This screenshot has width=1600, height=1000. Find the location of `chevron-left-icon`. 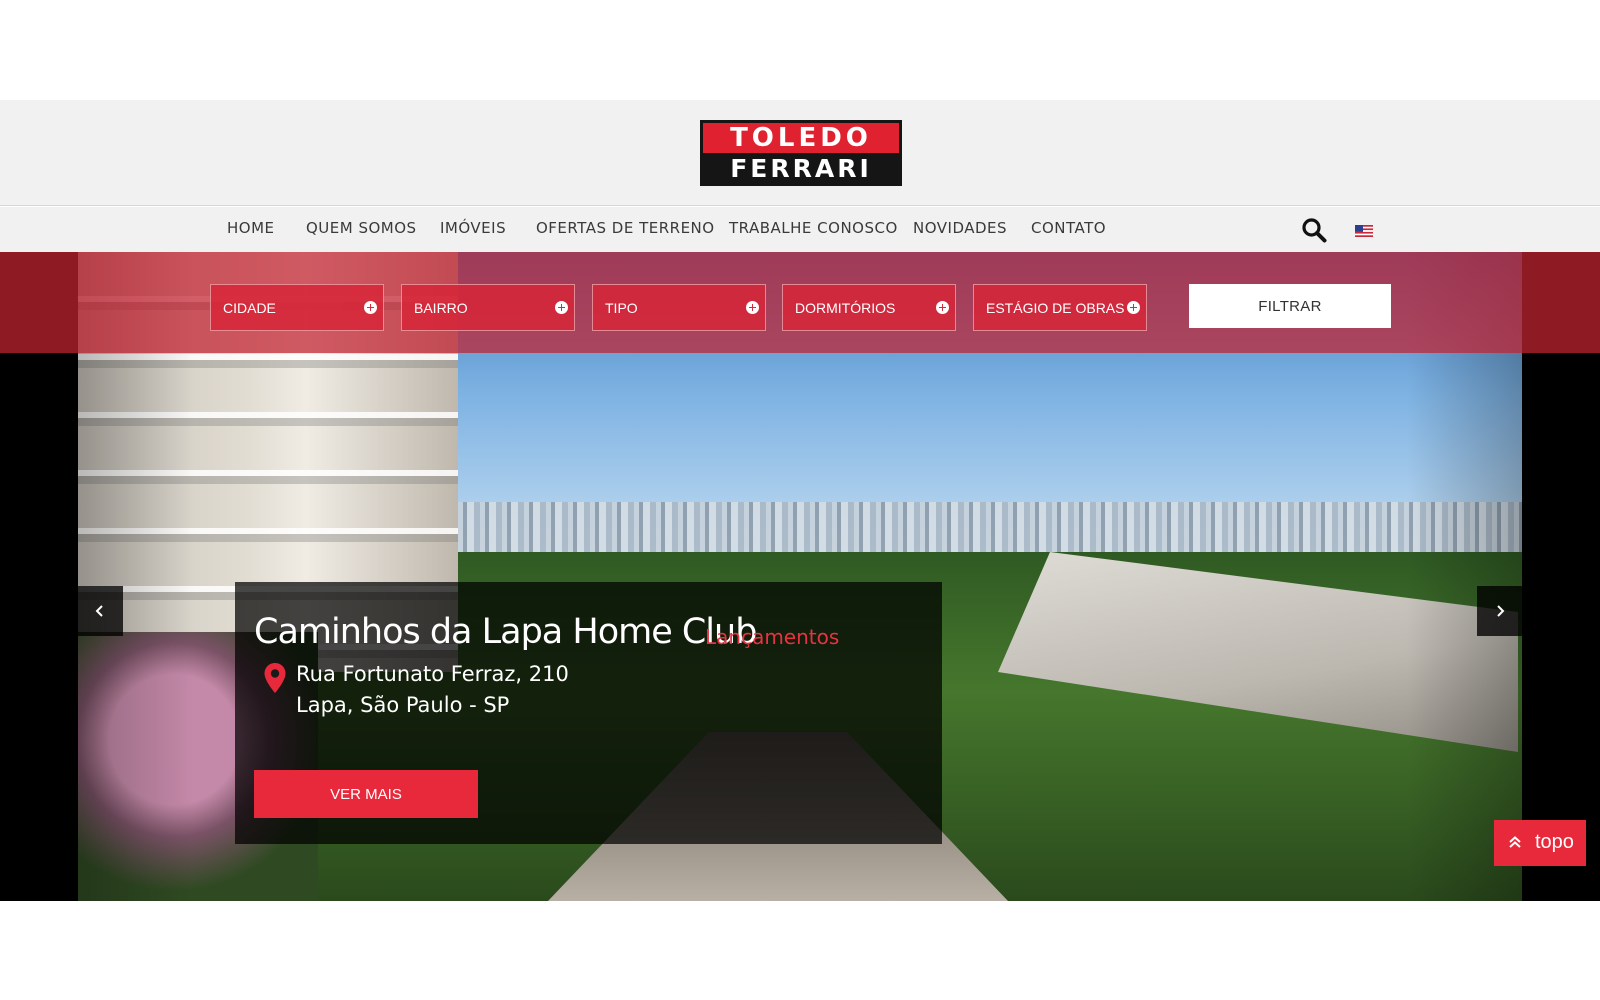

chevron-left-icon is located at coordinates (99, 611).